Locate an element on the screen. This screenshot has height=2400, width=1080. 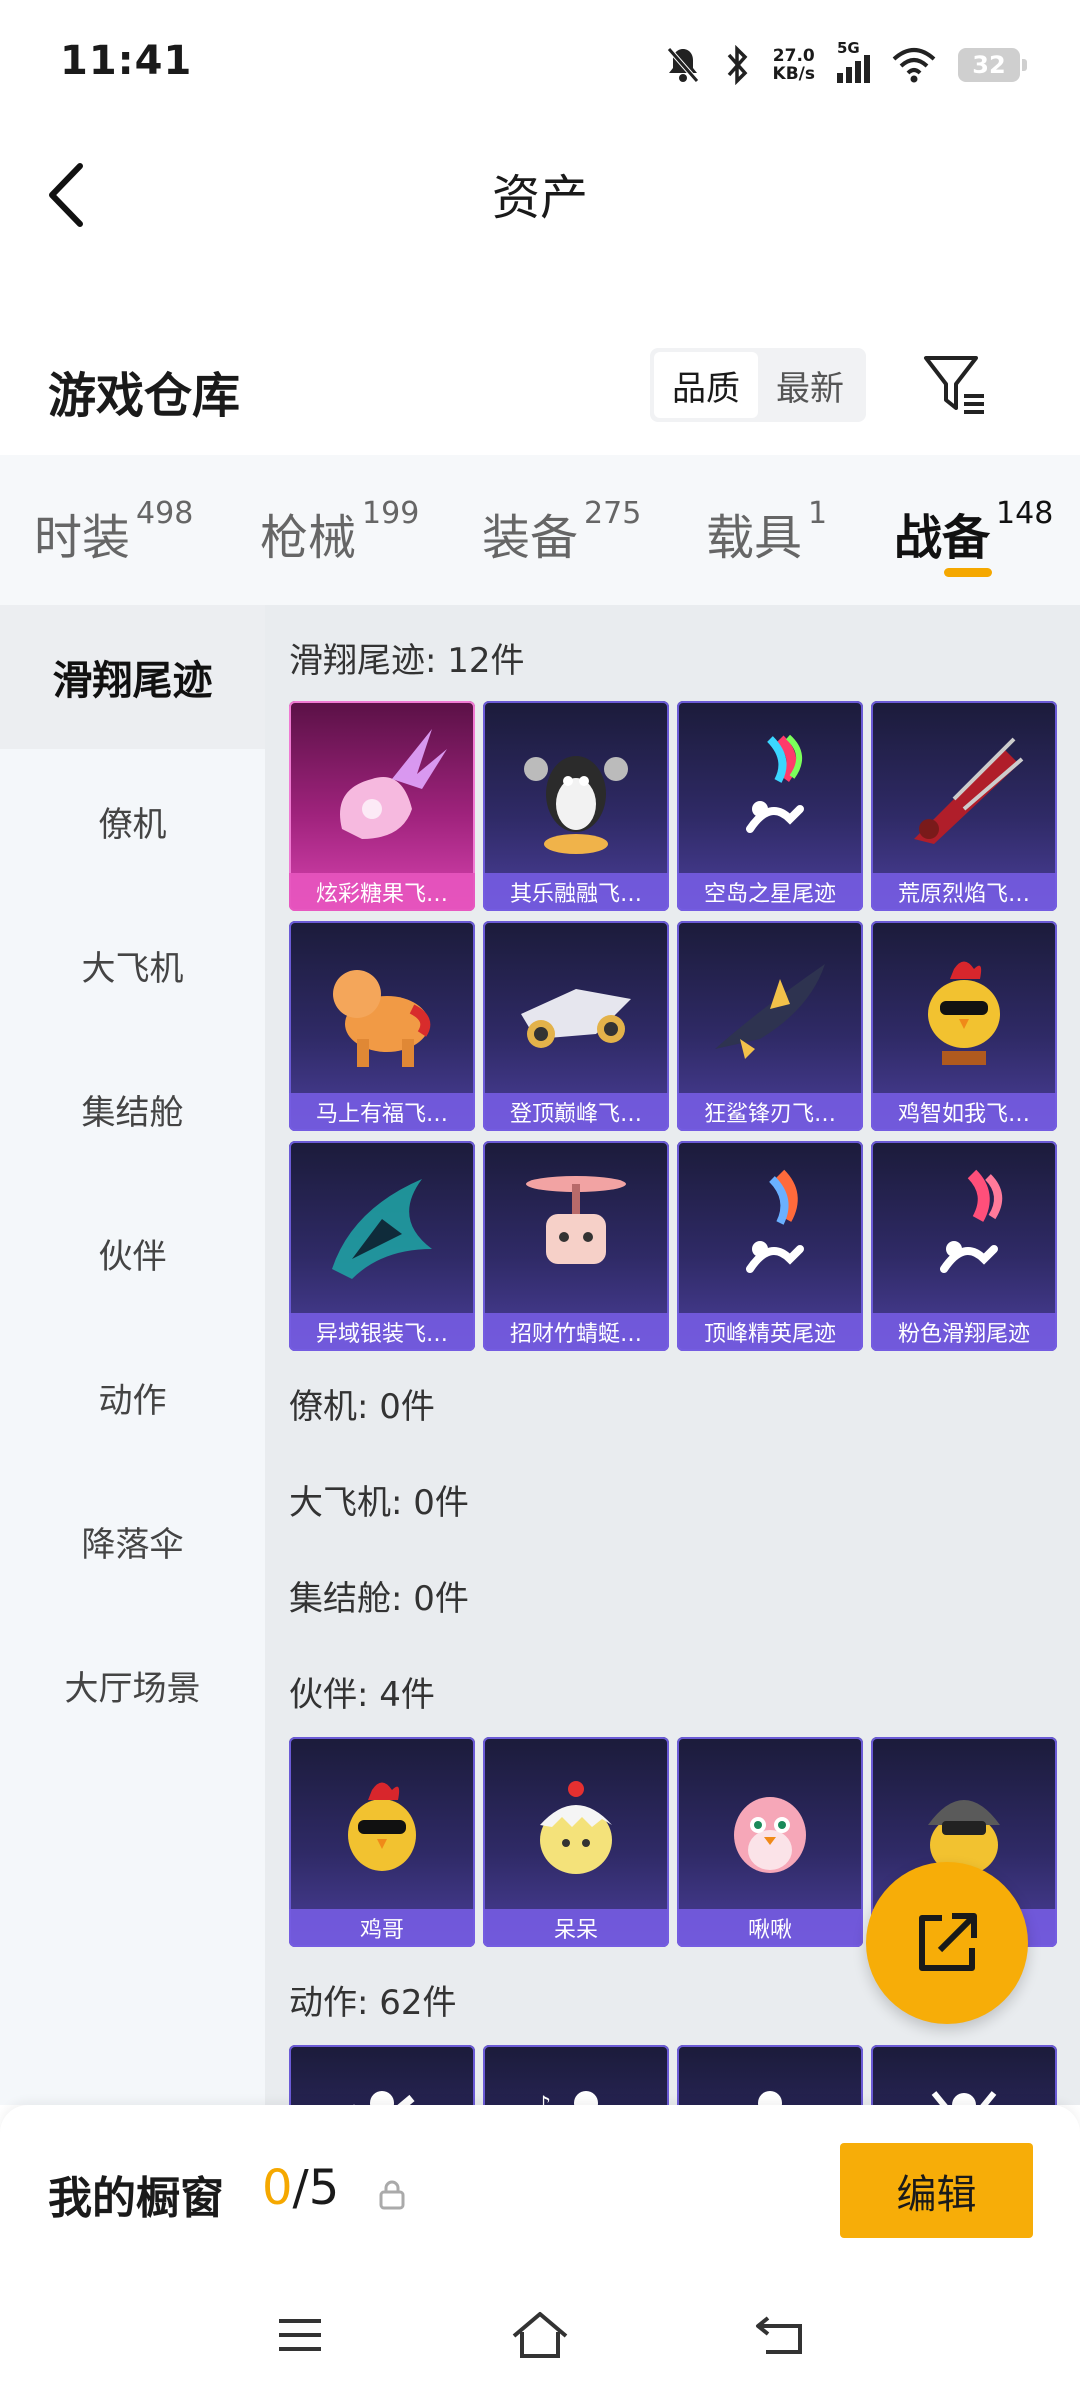
chicken-partner-art is located at coordinates (382, 1824).